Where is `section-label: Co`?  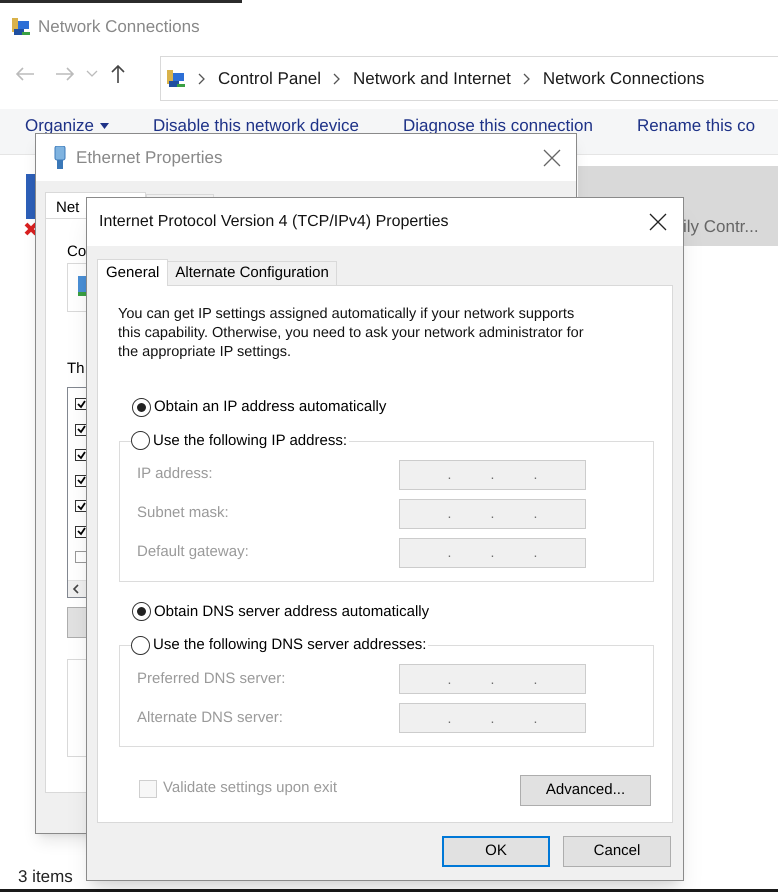
section-label: Co is located at coordinates (76, 252).